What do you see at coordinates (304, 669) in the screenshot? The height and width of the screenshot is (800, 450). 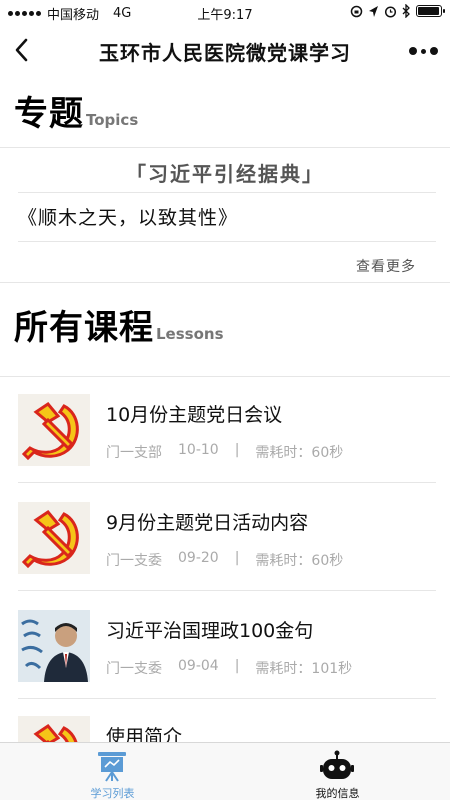 I see `lesson-duration: 需耗时：101秒` at bounding box center [304, 669].